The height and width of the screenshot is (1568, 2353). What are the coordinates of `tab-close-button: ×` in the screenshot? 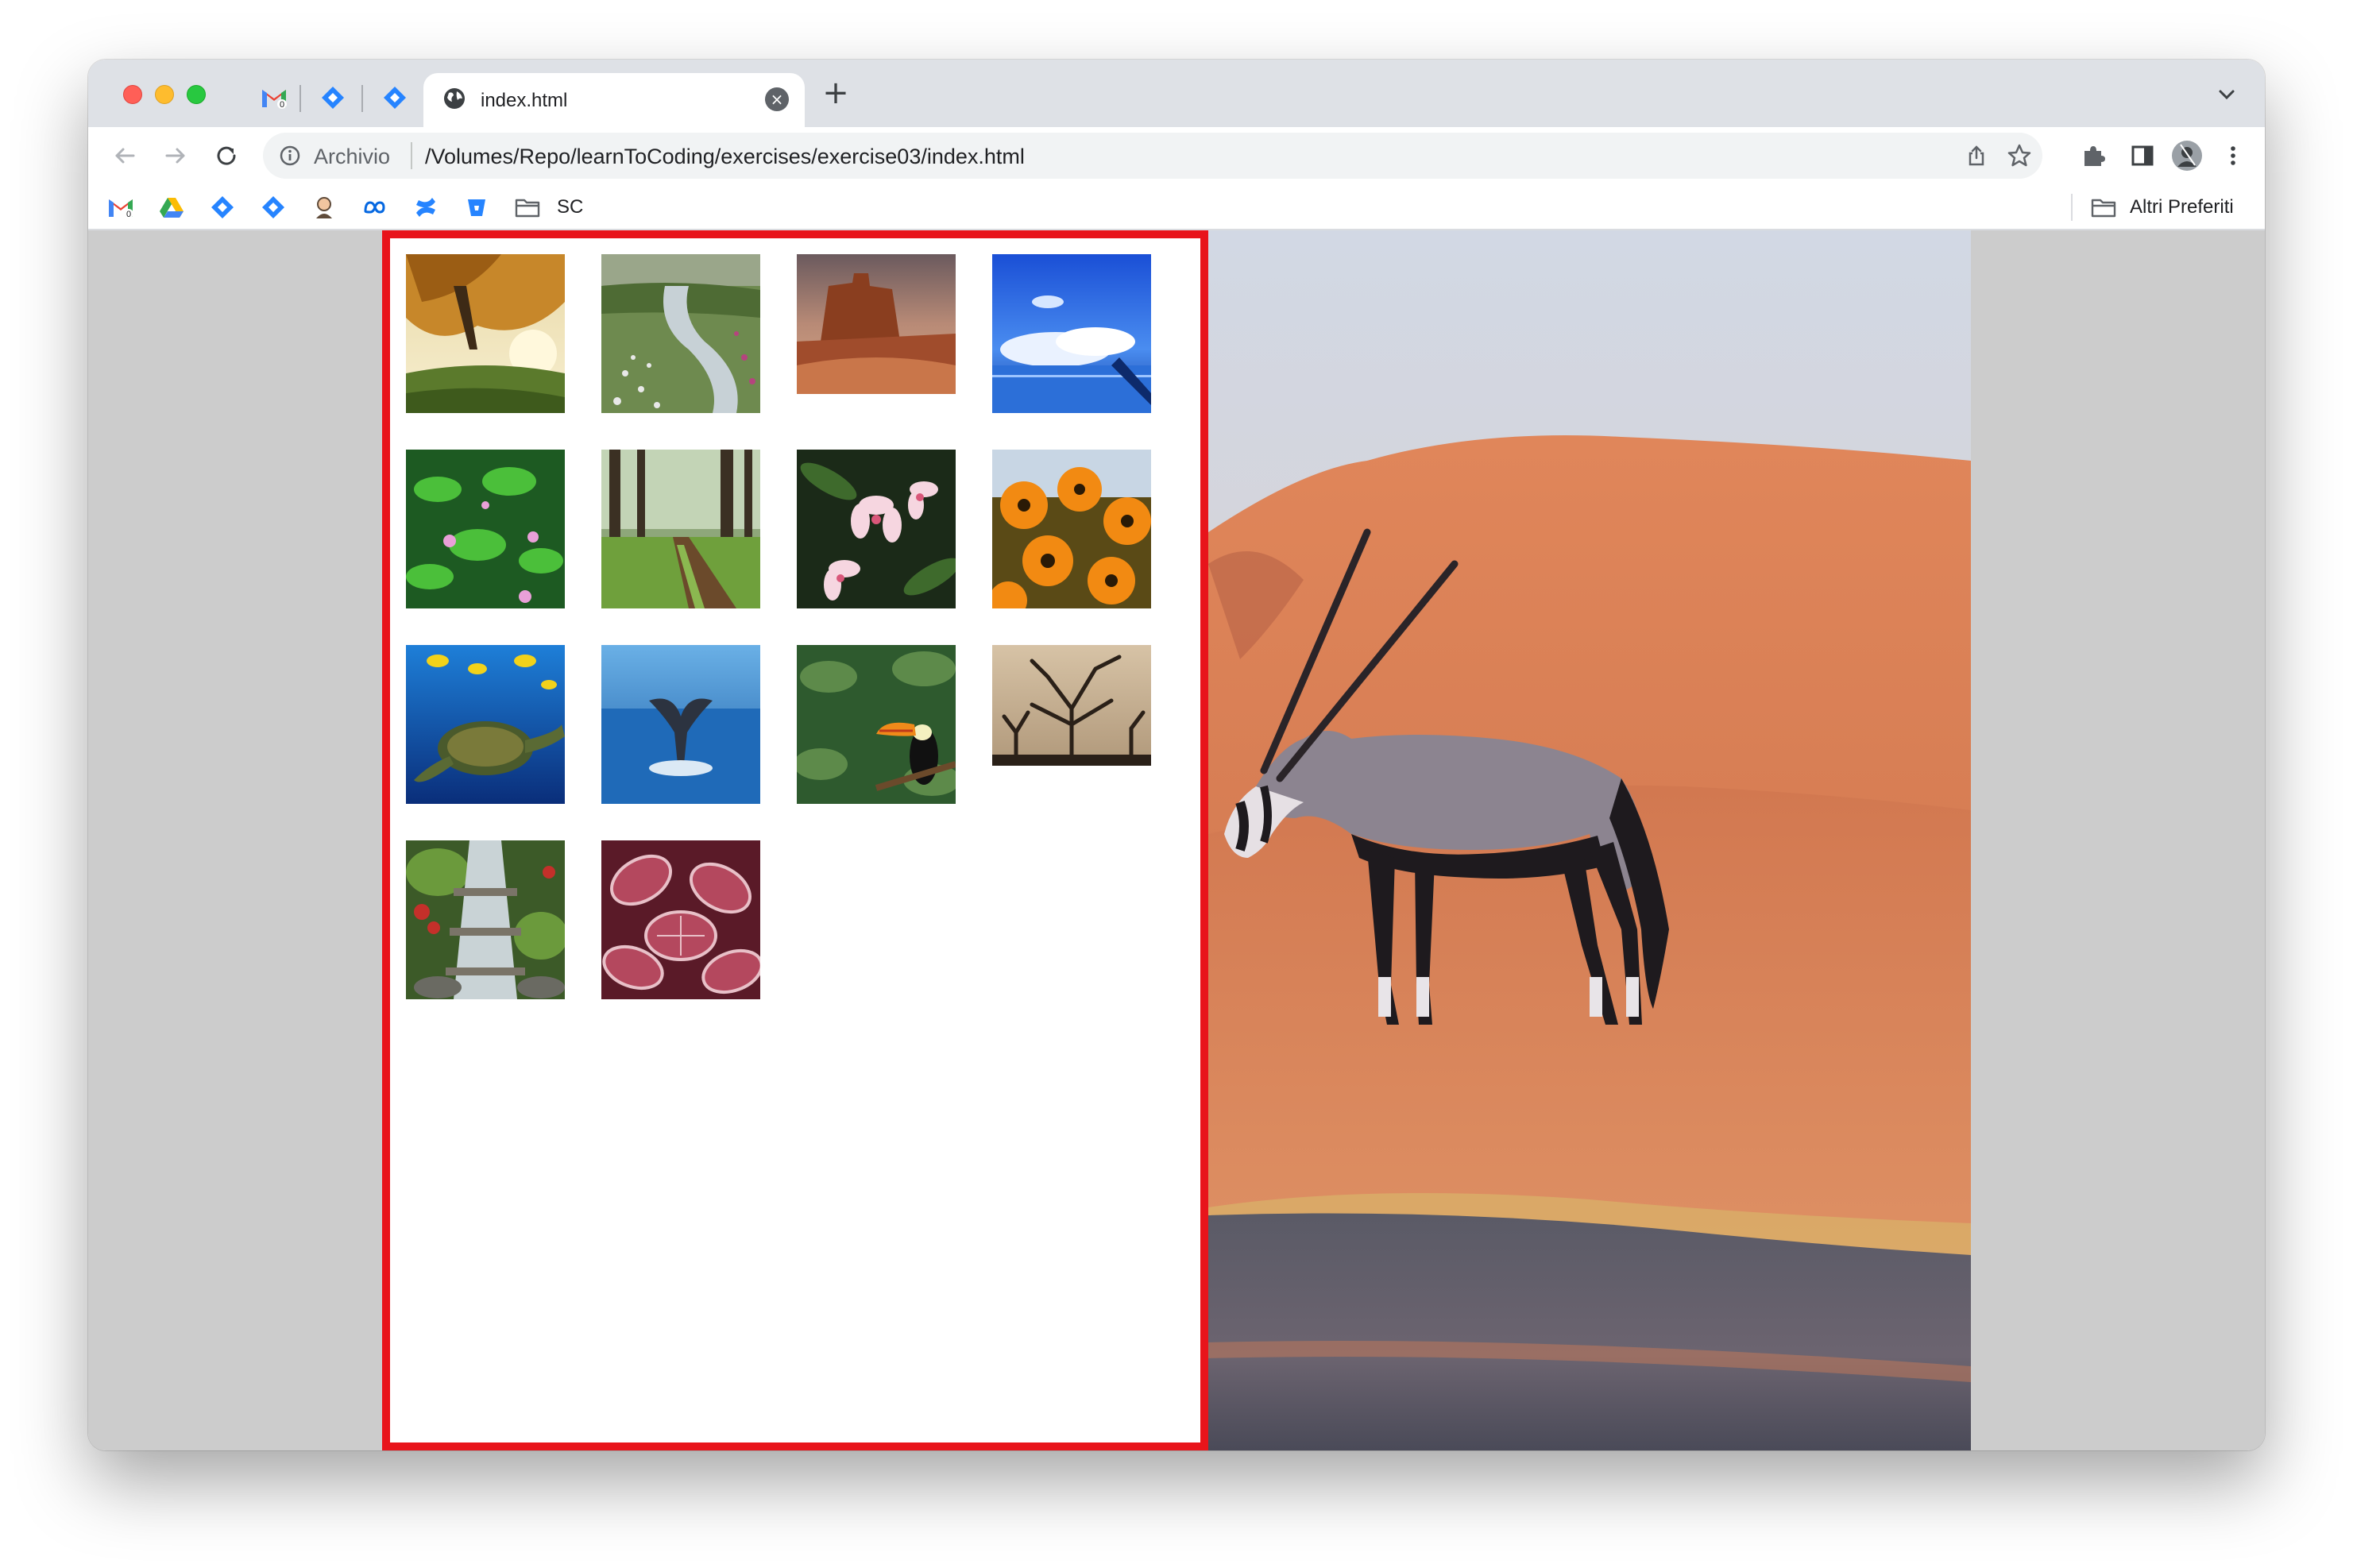 It's located at (777, 99).